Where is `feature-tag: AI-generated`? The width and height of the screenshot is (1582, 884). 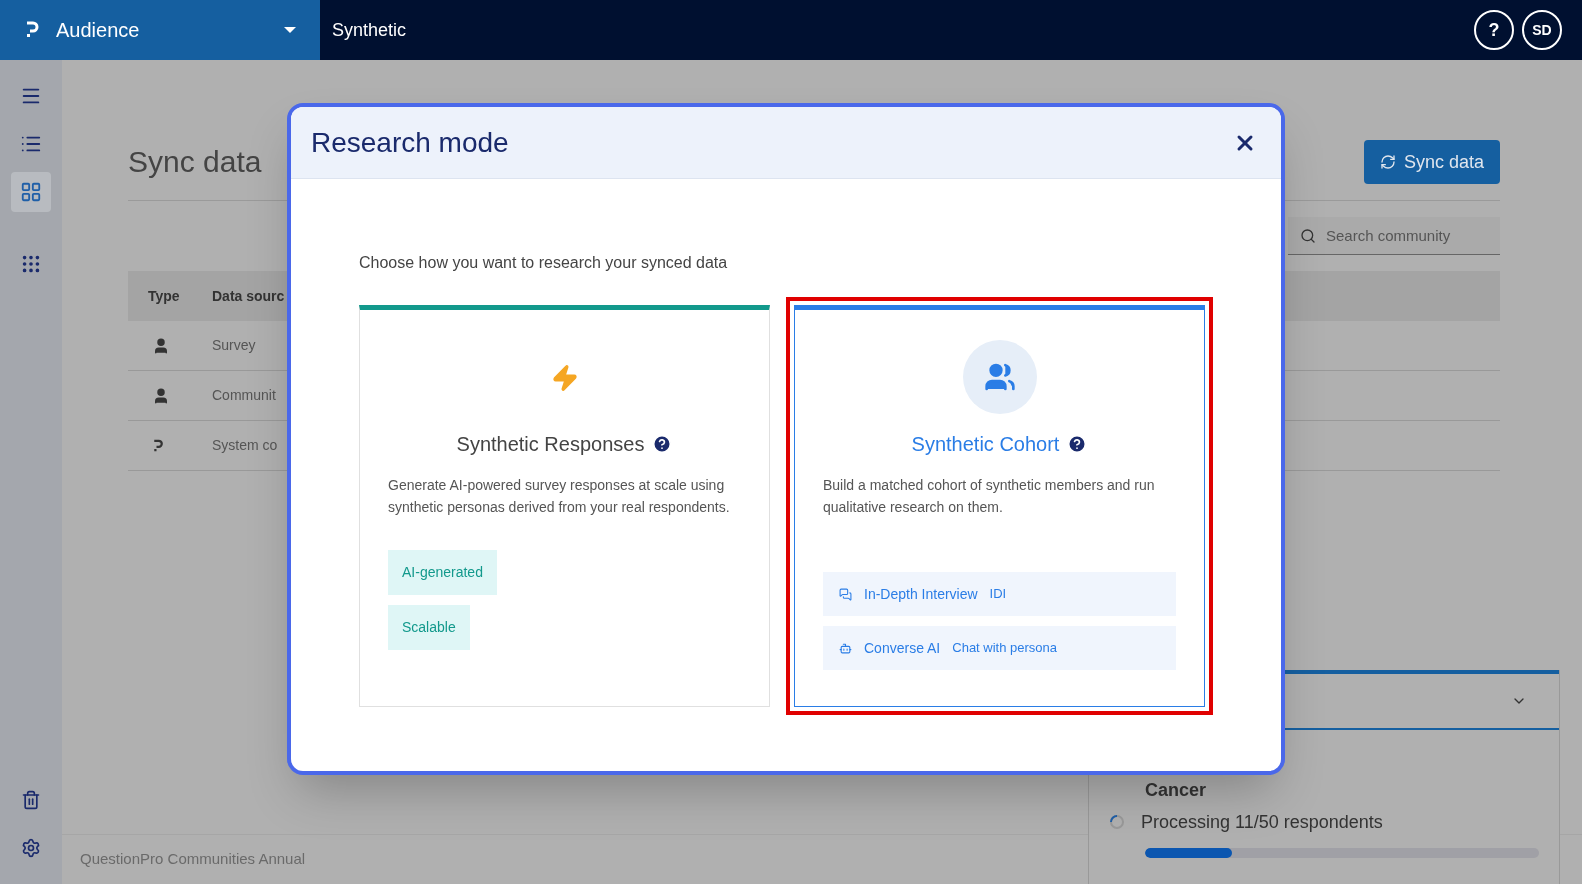
feature-tag: AI-generated is located at coordinates (442, 572).